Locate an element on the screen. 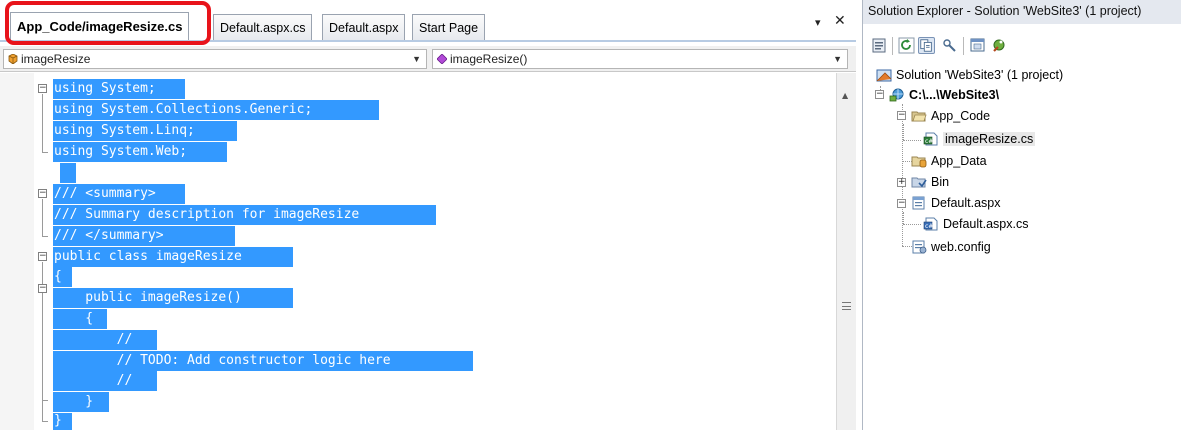  data-folder-icon is located at coordinates (919, 162).